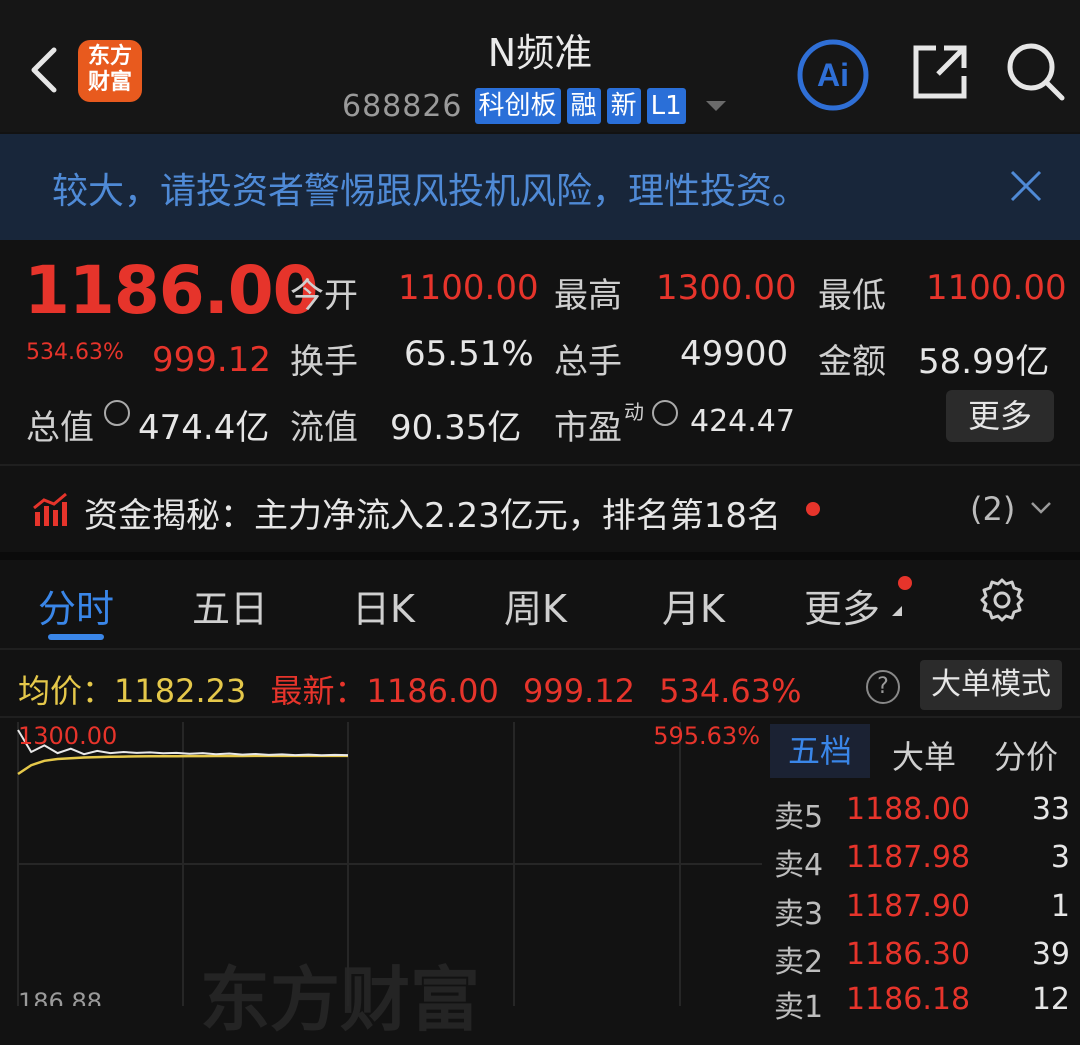 This screenshot has width=1080, height=1045. What do you see at coordinates (730, 691) in the screenshot?
I see `latest-pct: 534.63%` at bounding box center [730, 691].